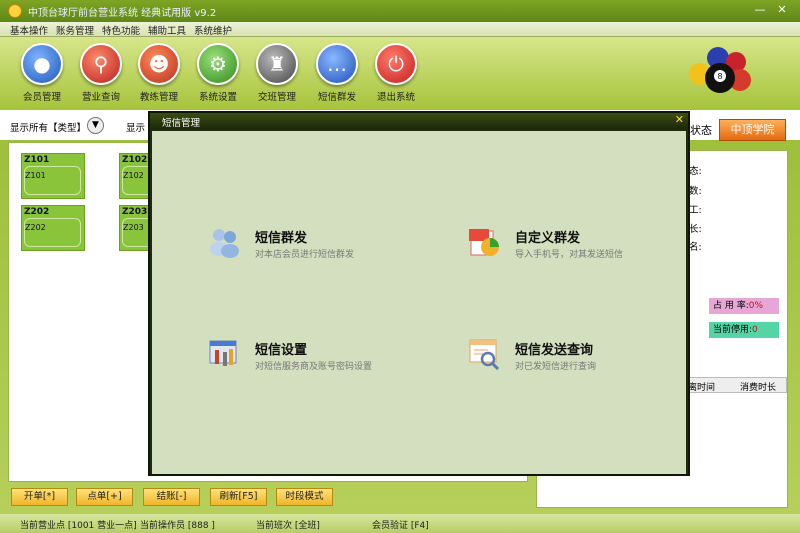 The image size is (800, 533). I want to click on billiard-balls-logo: 8, so click(720, 70).